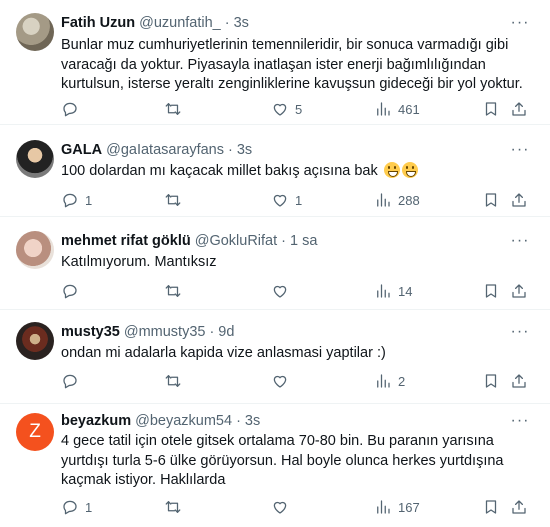 This screenshot has width=550, height=527. I want to click on timestamp: 9d, so click(226, 332).